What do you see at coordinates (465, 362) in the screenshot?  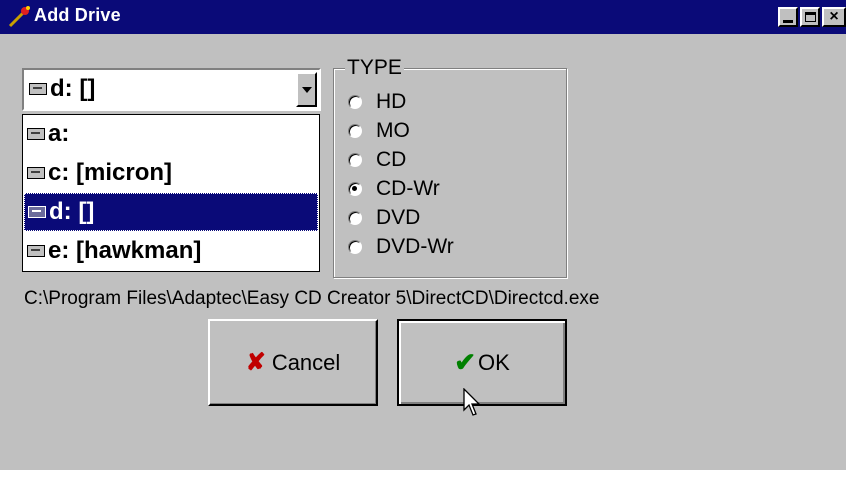 I see `checkmark-icon: ✔` at bounding box center [465, 362].